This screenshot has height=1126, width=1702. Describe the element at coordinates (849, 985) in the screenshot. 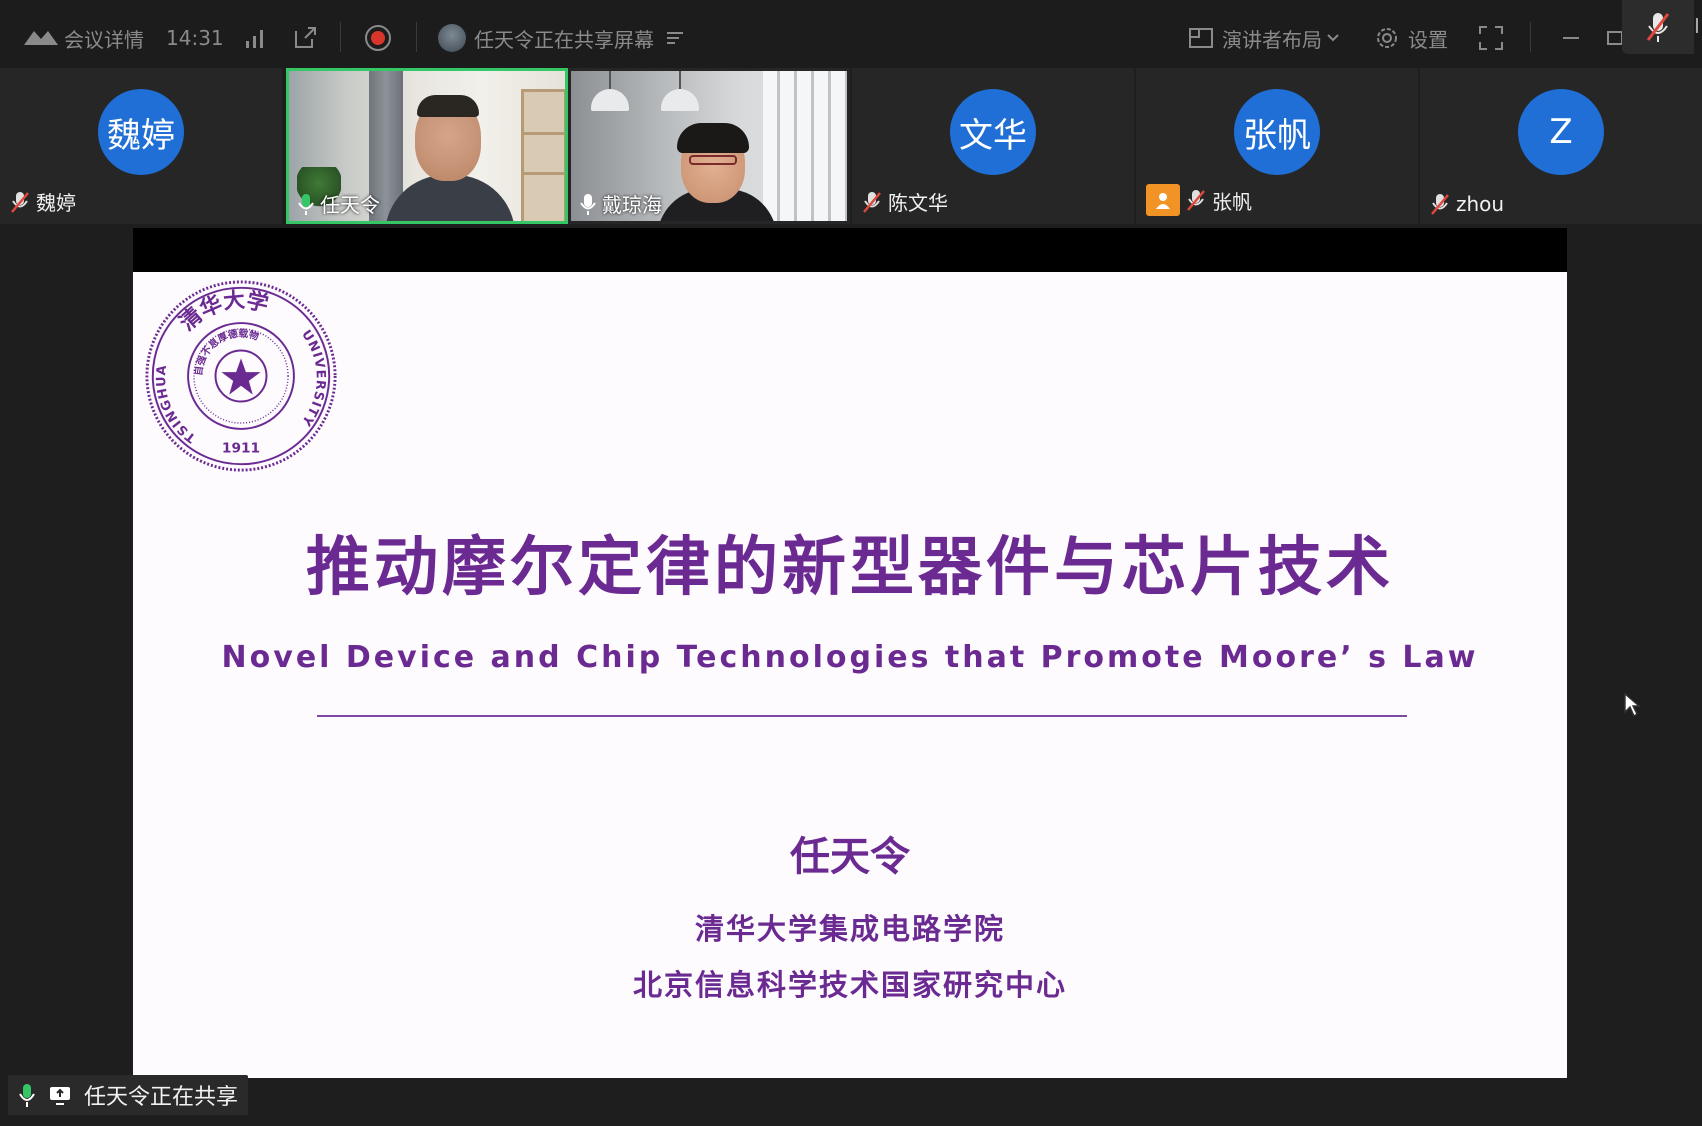

I see `affiliation-line: 北京信息科学技术国家研究中心` at that location.